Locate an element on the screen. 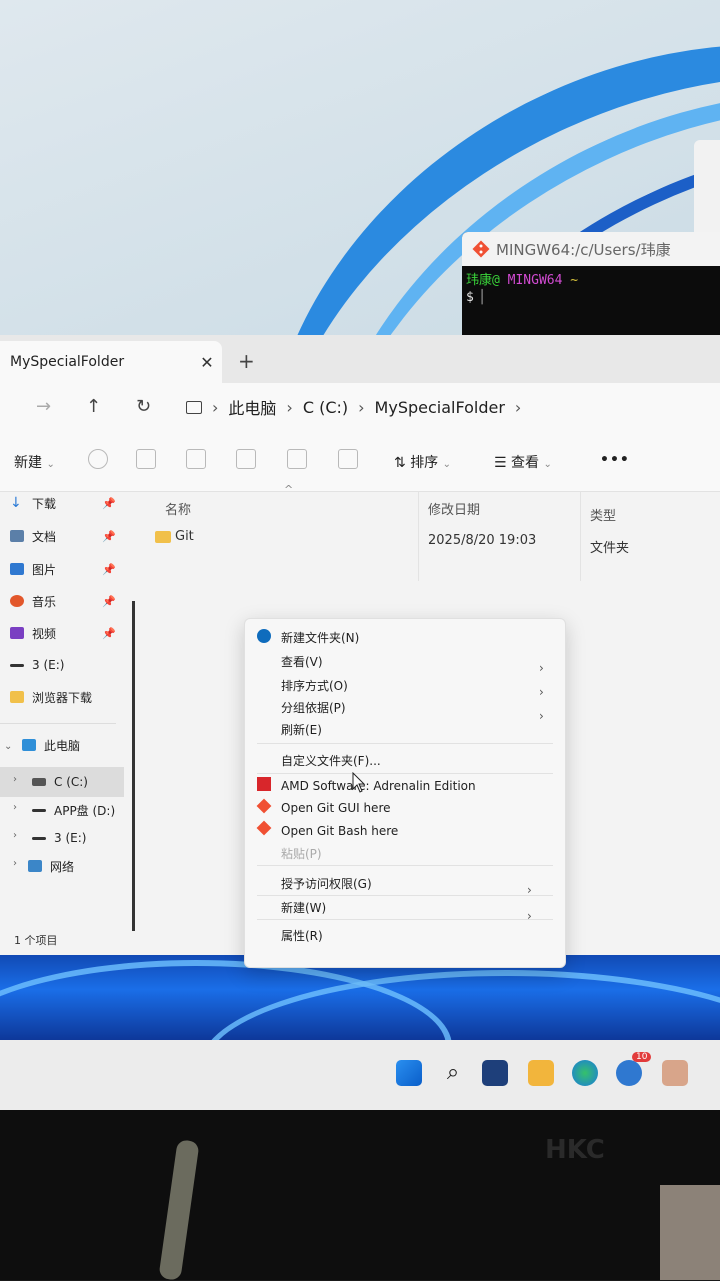 This screenshot has width=720, height=1281. terminal-prompt: $ is located at coordinates (470, 297).